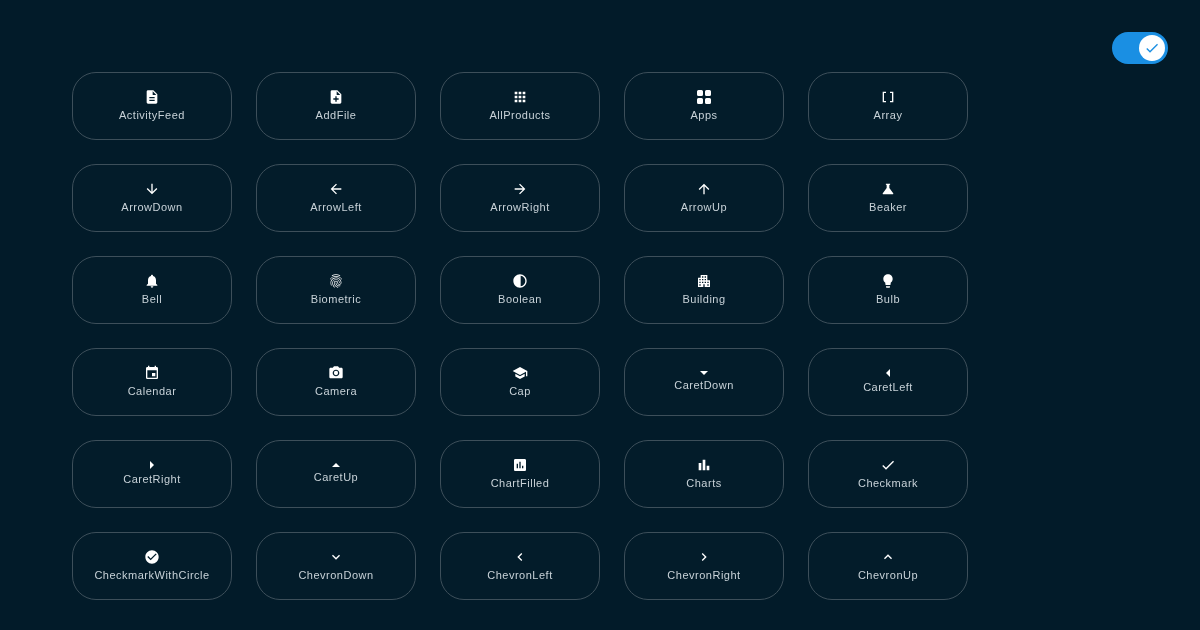  I want to click on icon-card: Bell, so click(152, 290).